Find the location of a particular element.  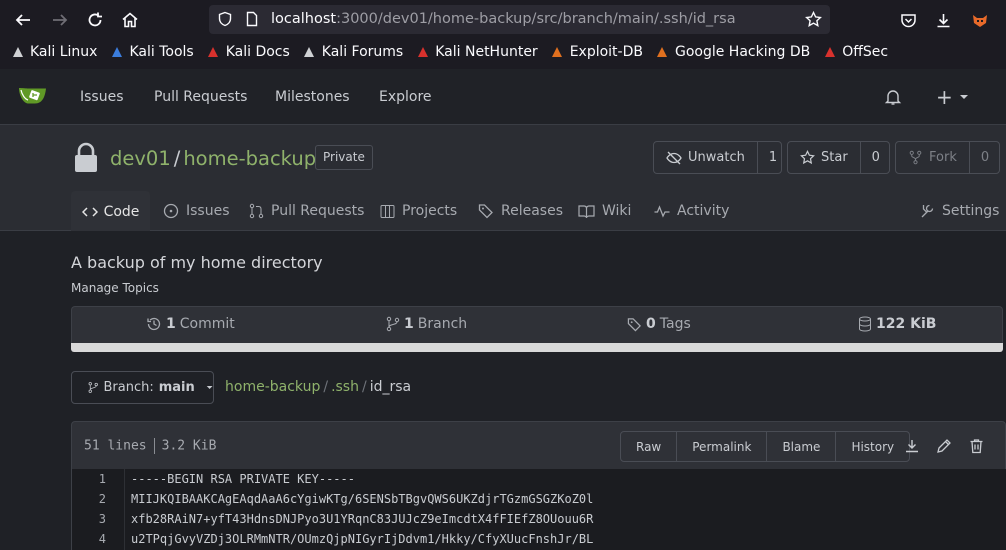

tab-releases-label: Releases is located at coordinates (532, 211).